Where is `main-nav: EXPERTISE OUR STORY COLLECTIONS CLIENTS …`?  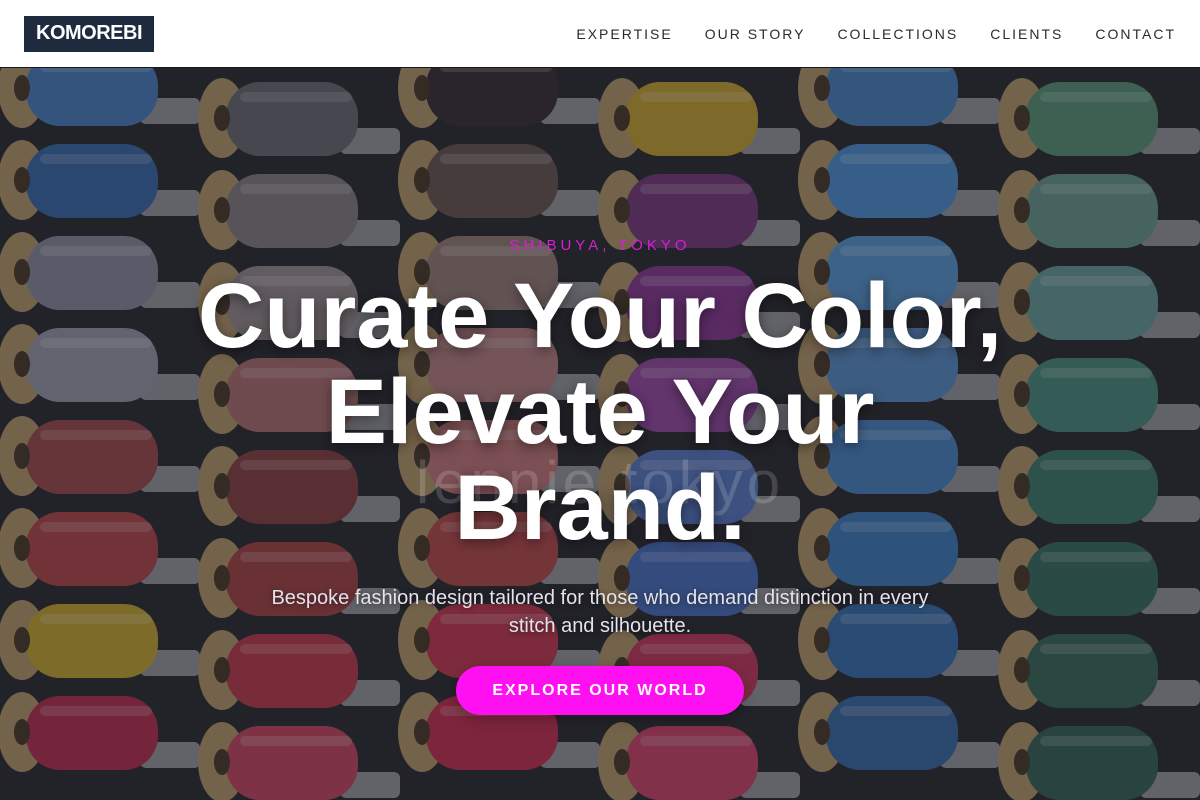 main-nav: EXPERTISE OUR STORY COLLECTIONS CLIENTS … is located at coordinates (876, 34).